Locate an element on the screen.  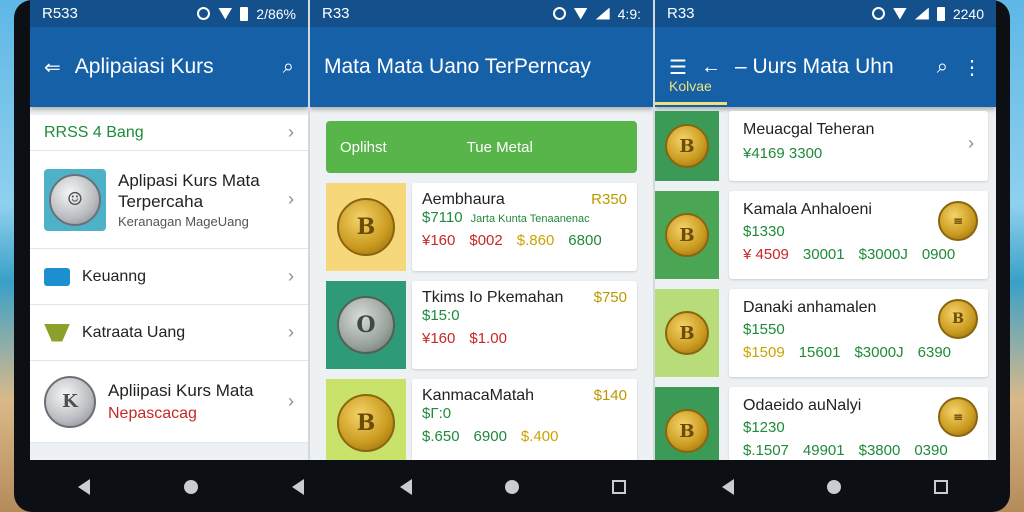
list-item: K Apliipasi Kurs Mata Nepascacag › is located at coordinates (169, 402).